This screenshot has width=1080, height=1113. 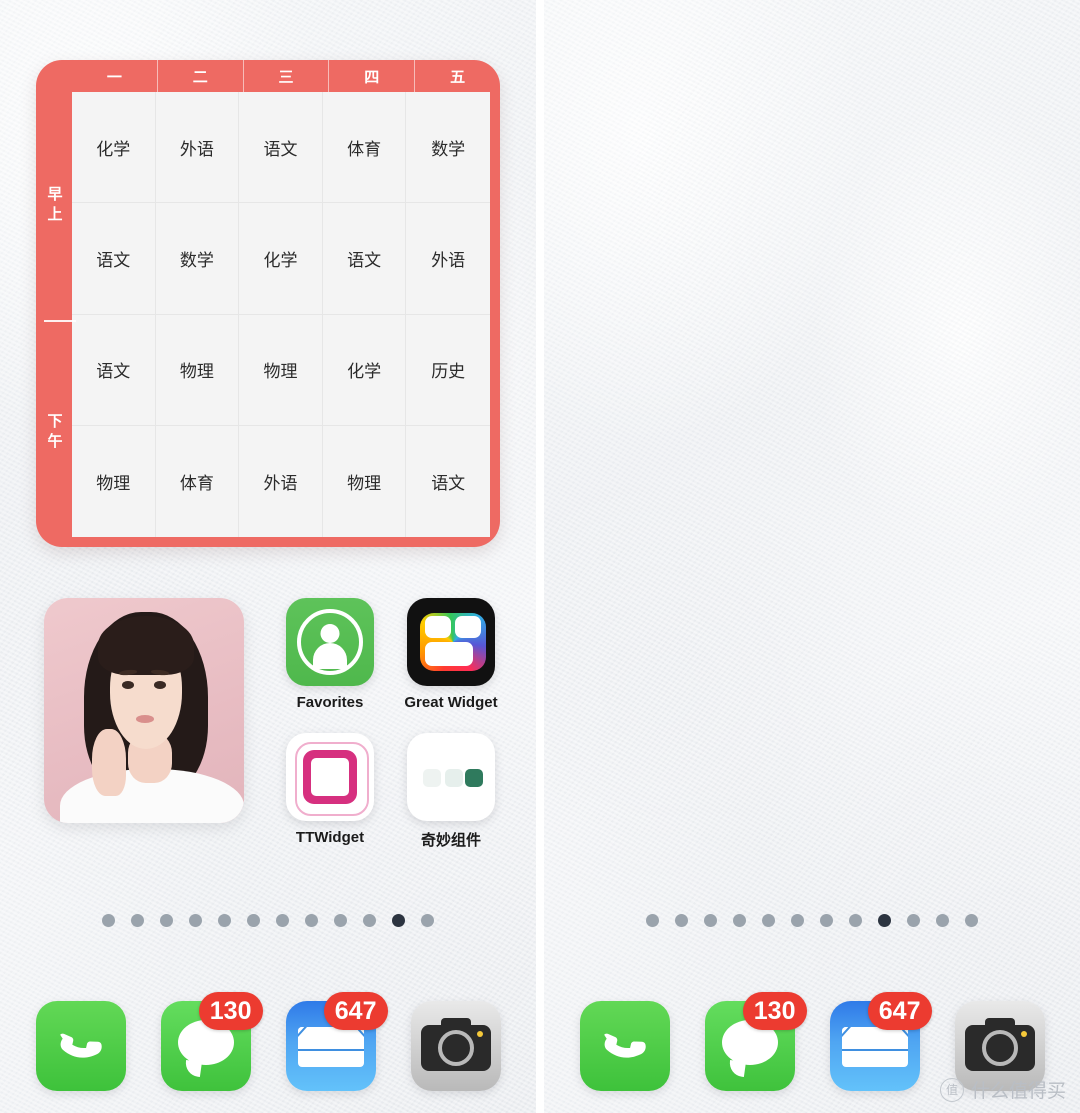 What do you see at coordinates (201, 76) in the screenshot?
I see `timetable-col-header: 二` at bounding box center [201, 76].